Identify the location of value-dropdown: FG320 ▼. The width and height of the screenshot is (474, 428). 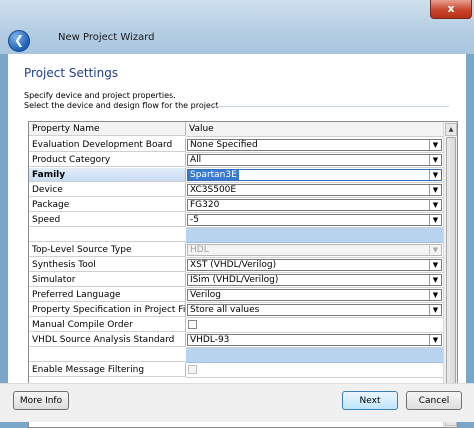
(314, 205).